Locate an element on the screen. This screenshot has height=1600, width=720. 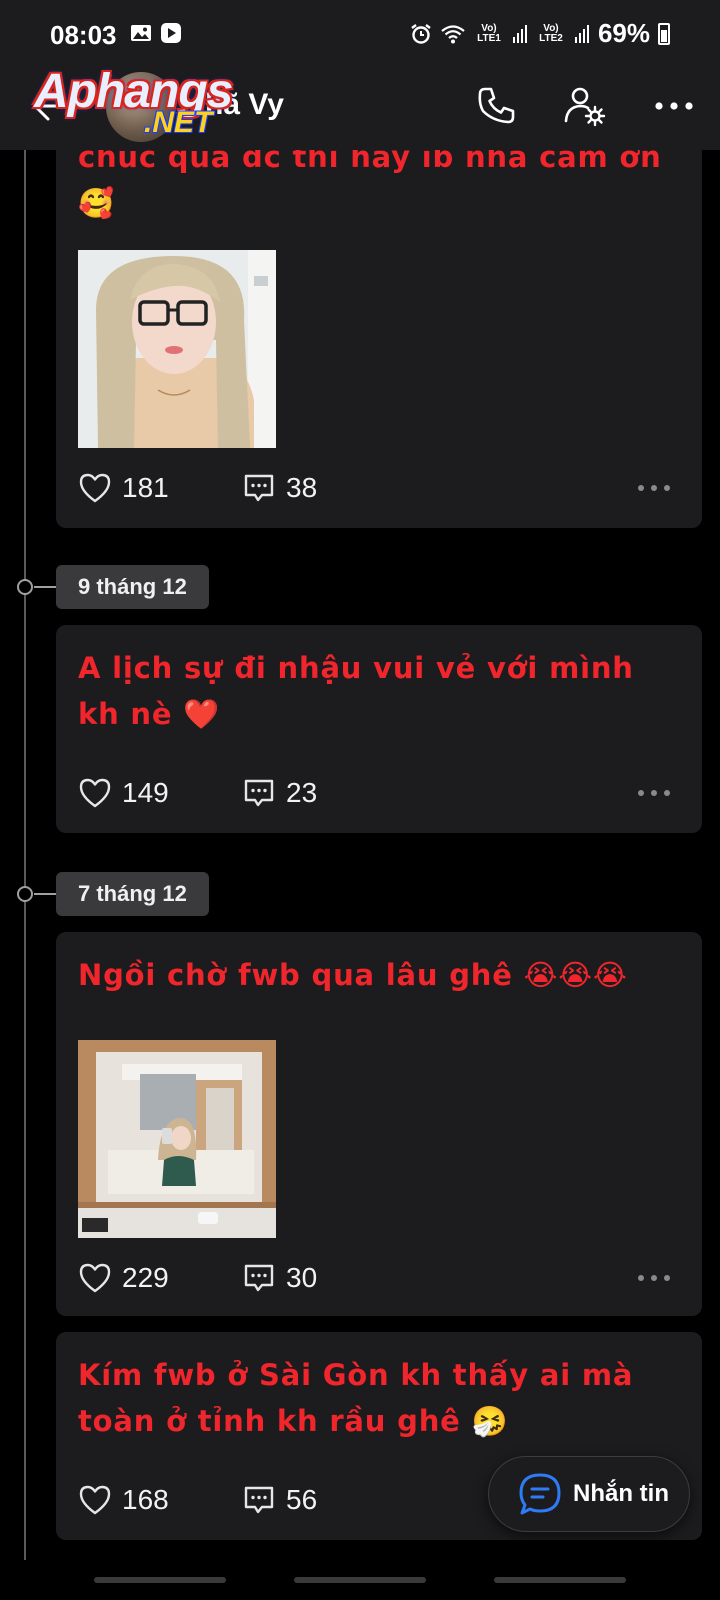
post-text: Ngồi chờ fwb qua lâu ghê 😭😭😭 is located at coordinates (353, 975).